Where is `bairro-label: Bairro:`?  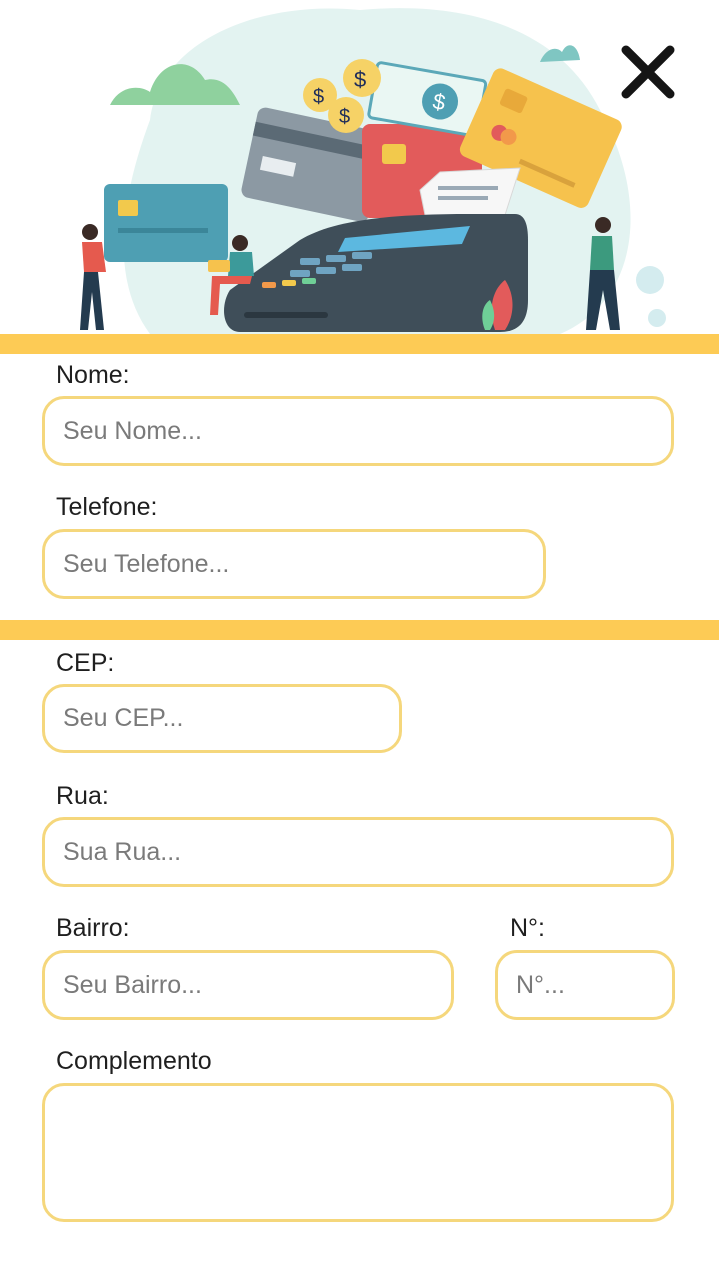 bairro-label: Bairro: is located at coordinates (93, 928).